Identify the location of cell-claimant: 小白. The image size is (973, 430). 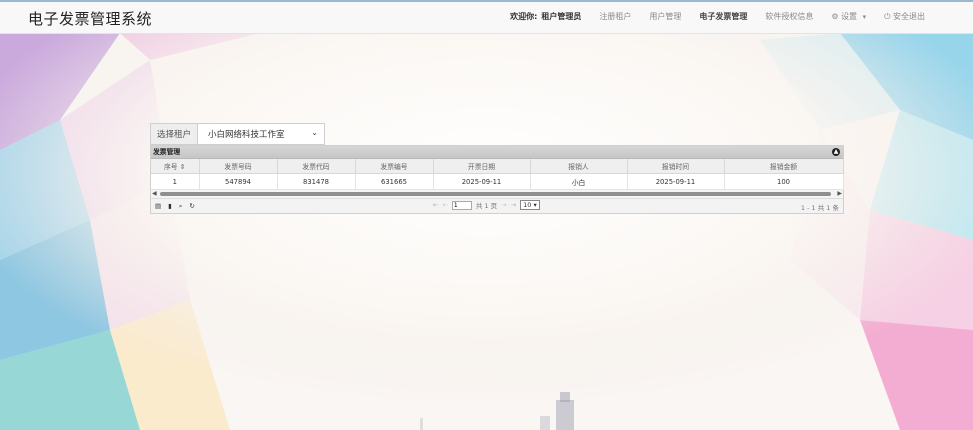
(579, 181).